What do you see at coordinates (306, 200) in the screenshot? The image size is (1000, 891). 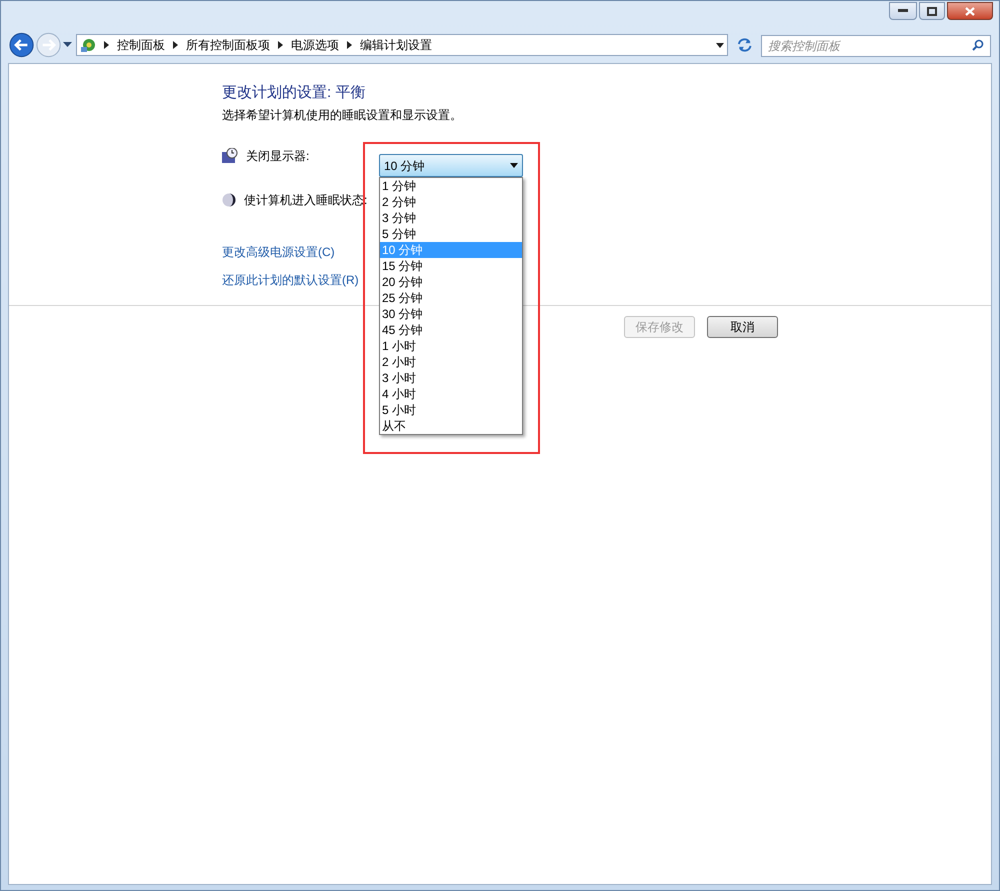 I see `setting-label: 使计算机进入睡眠状态:` at bounding box center [306, 200].